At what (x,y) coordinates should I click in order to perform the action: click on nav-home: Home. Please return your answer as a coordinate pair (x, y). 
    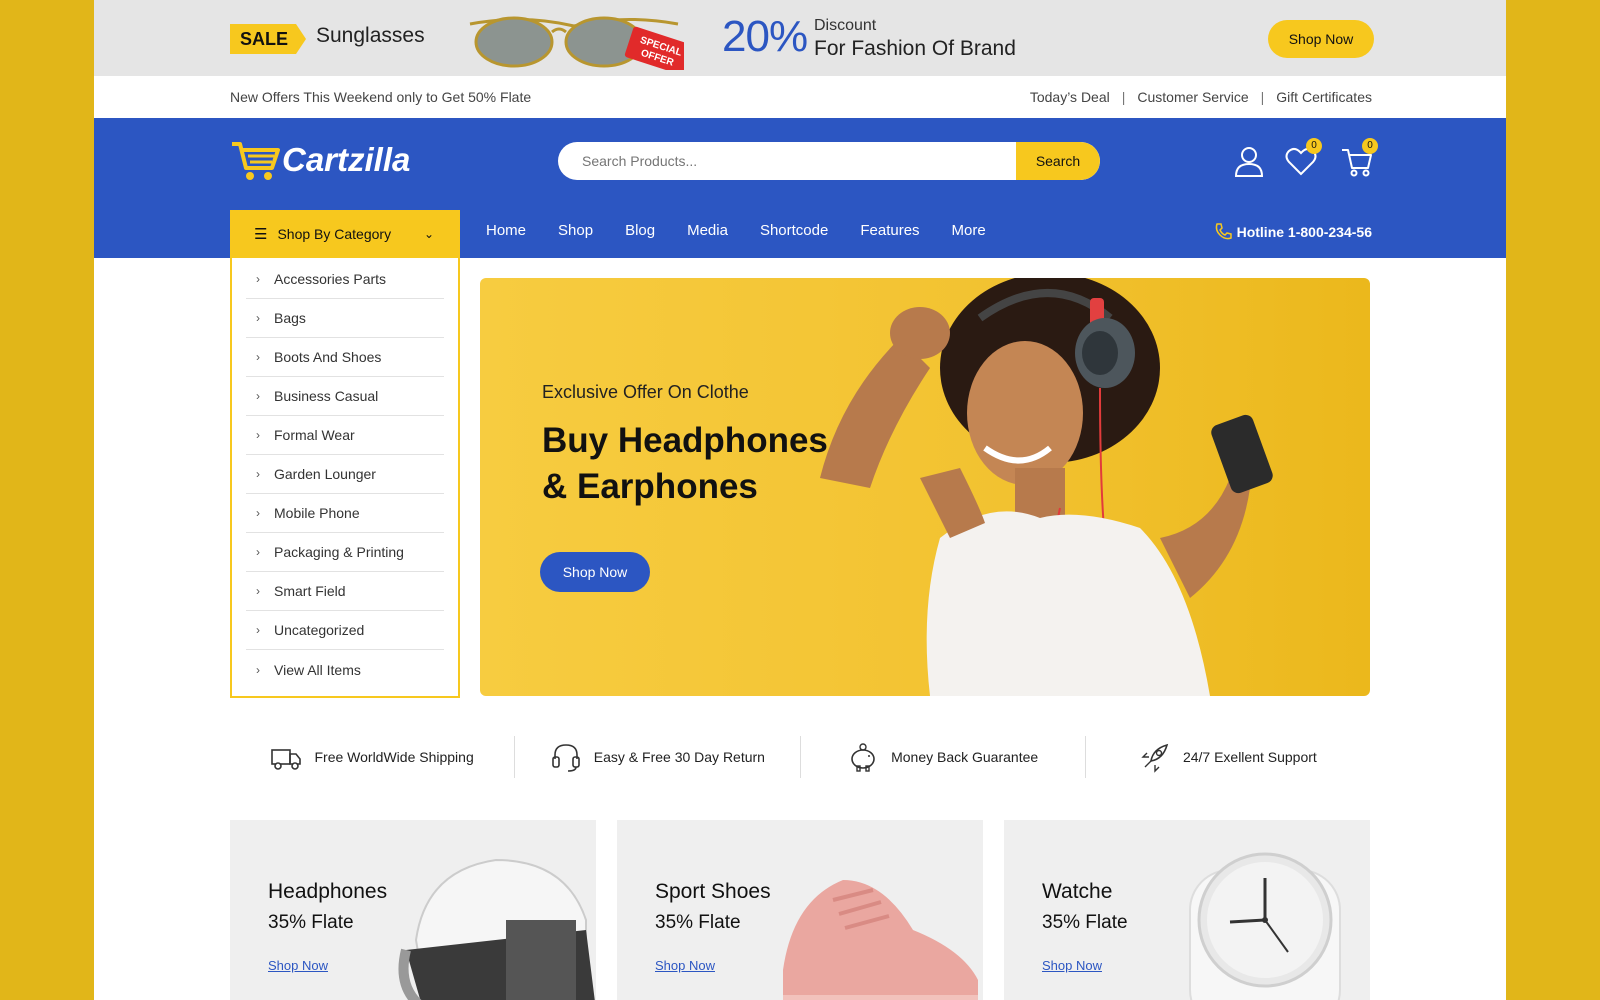
    Looking at the image, I should click on (506, 230).